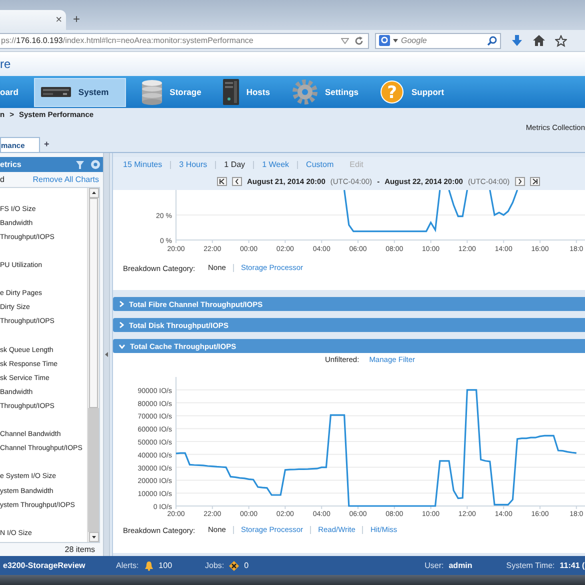  What do you see at coordinates (165, 565) in the screenshot?
I see `alerts-count: 100` at bounding box center [165, 565].